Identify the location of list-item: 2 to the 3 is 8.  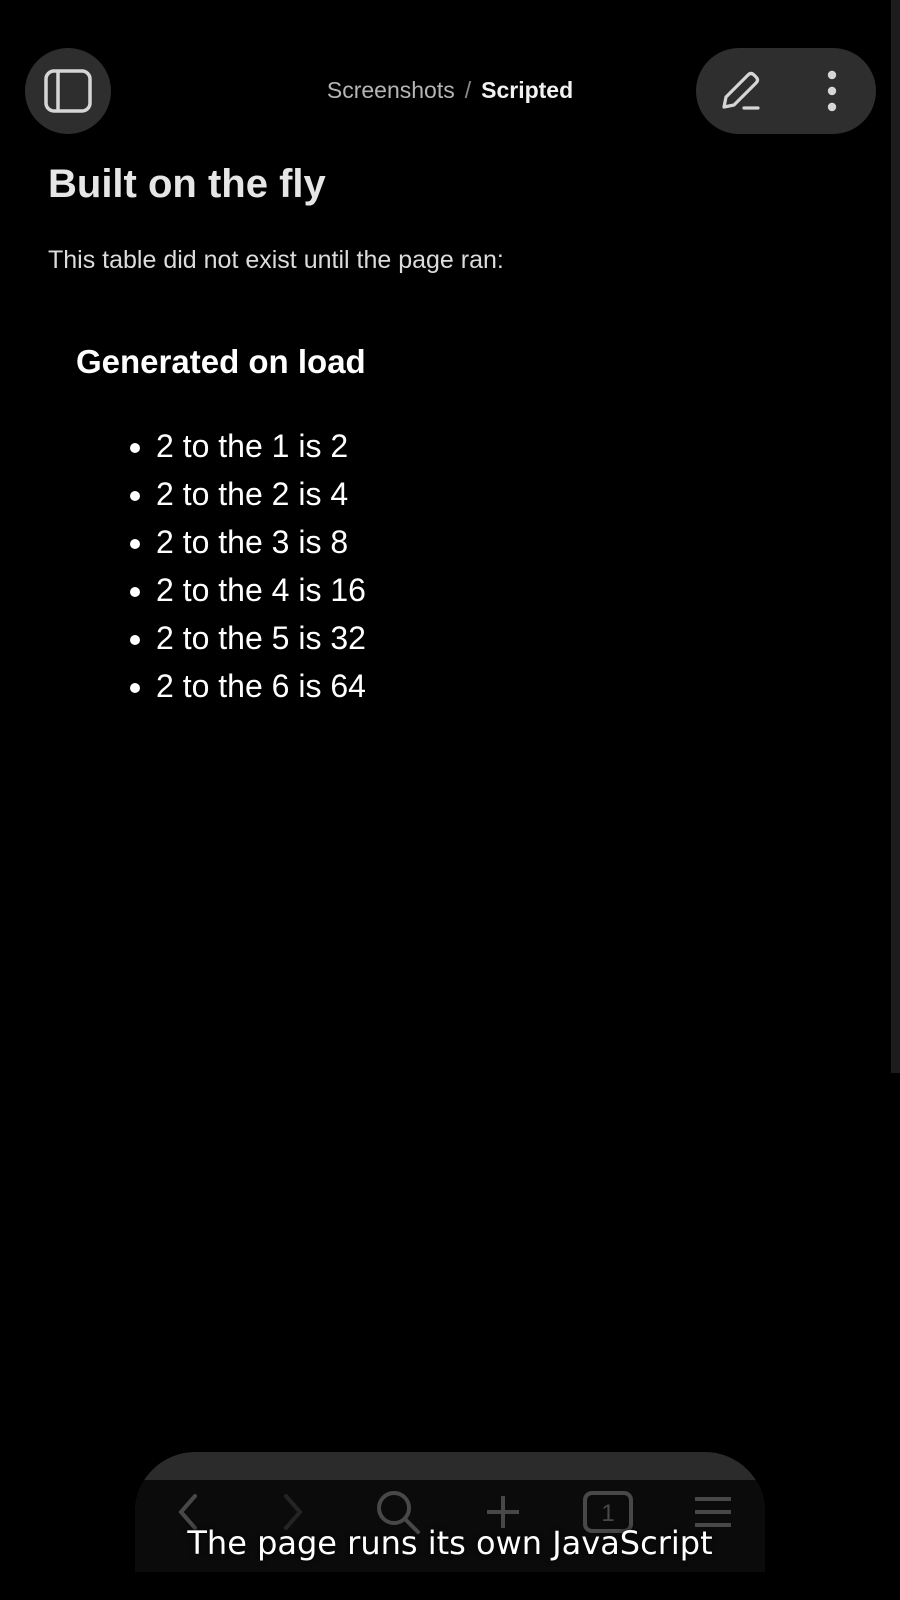
(466, 542).